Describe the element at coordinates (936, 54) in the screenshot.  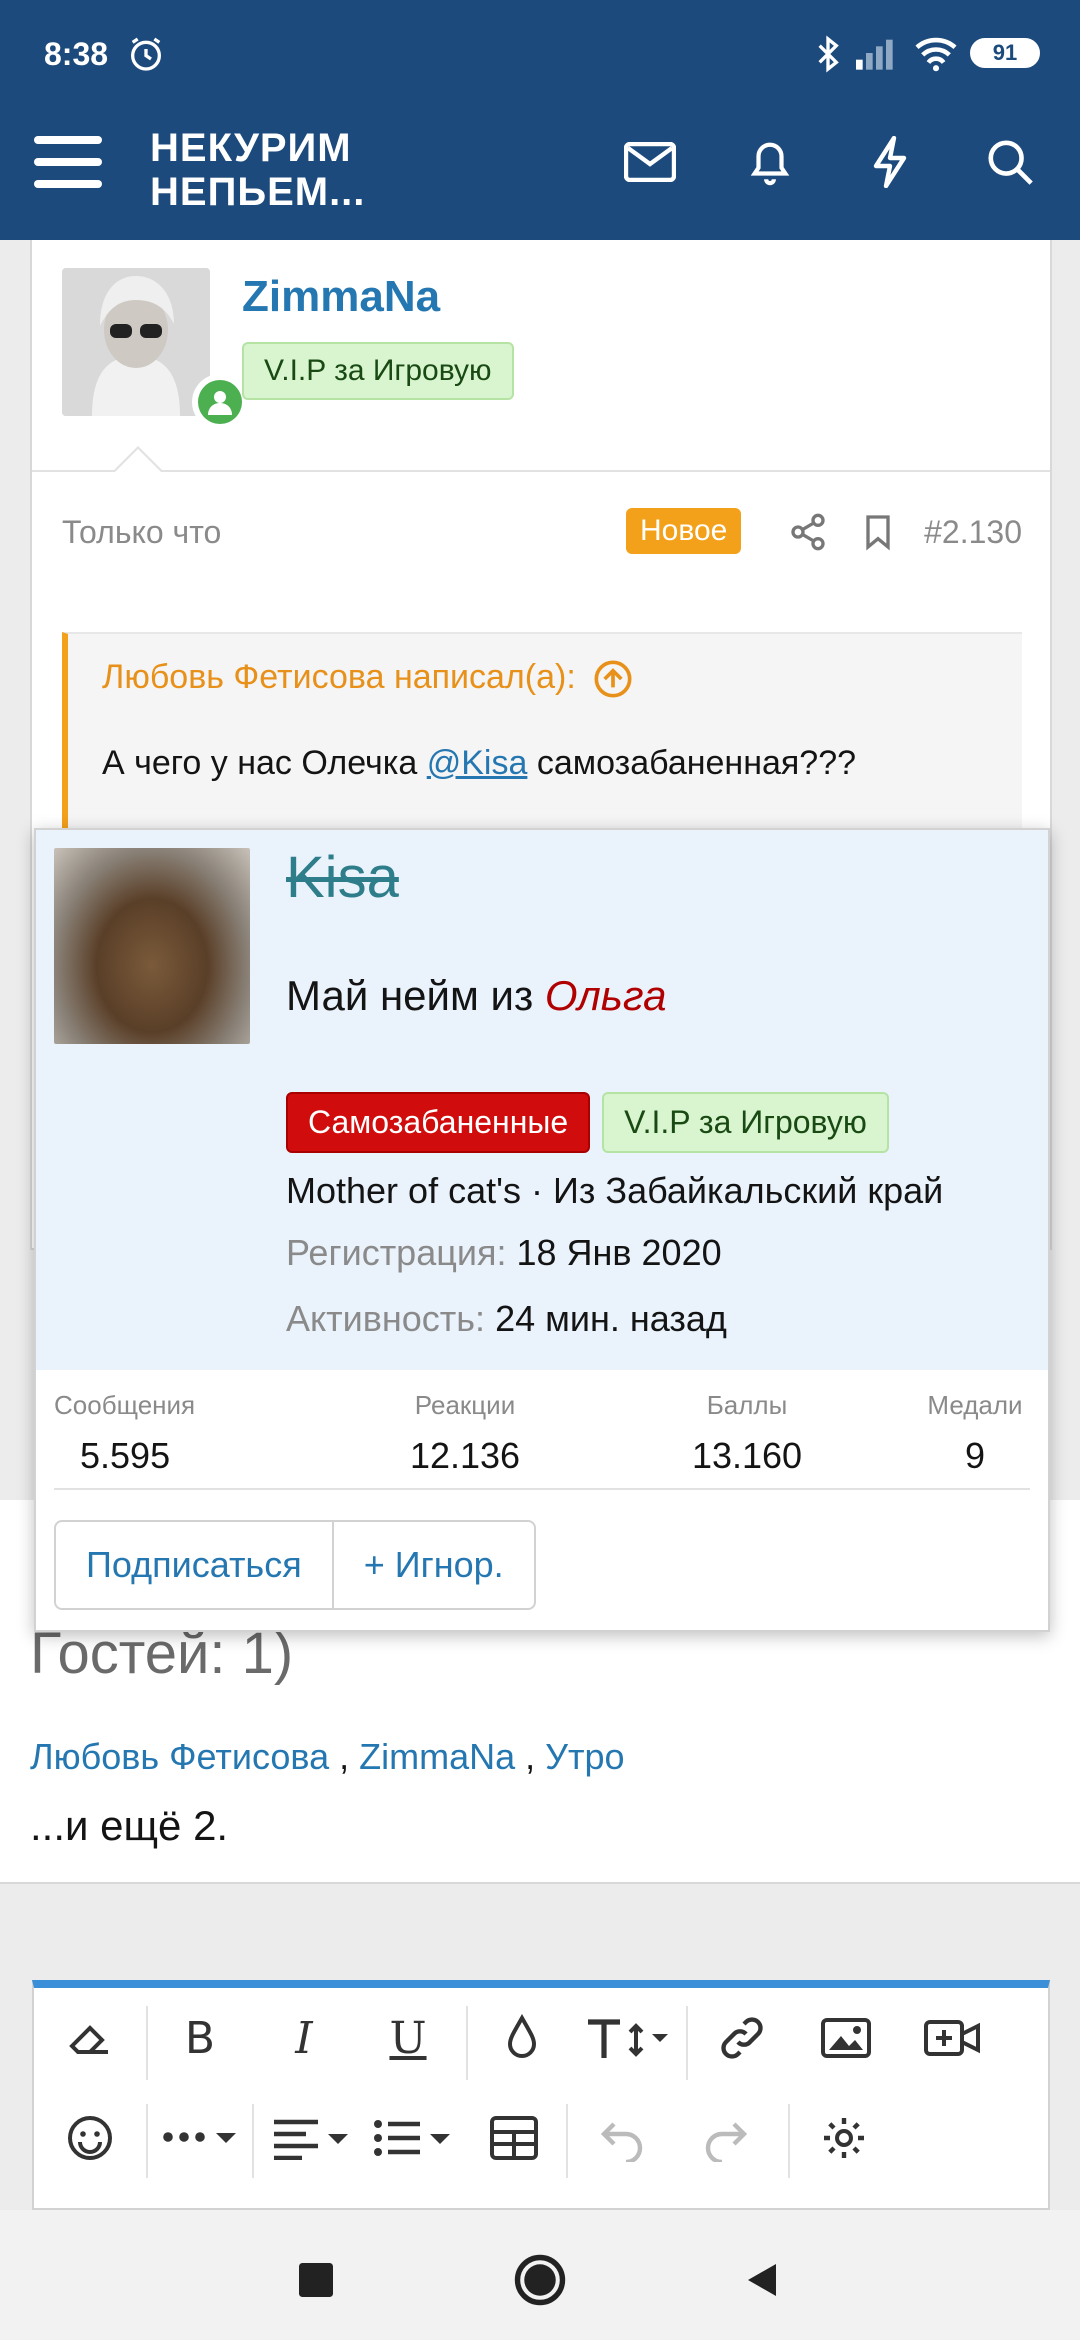
I see `wifi-icon` at that location.